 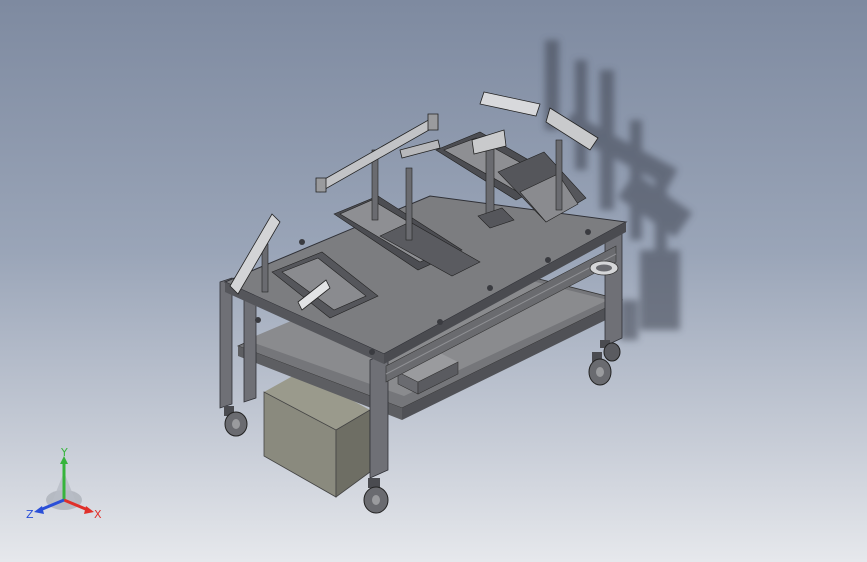 I want to click on orientation-triad: Y X Z, so click(x=64, y=484).